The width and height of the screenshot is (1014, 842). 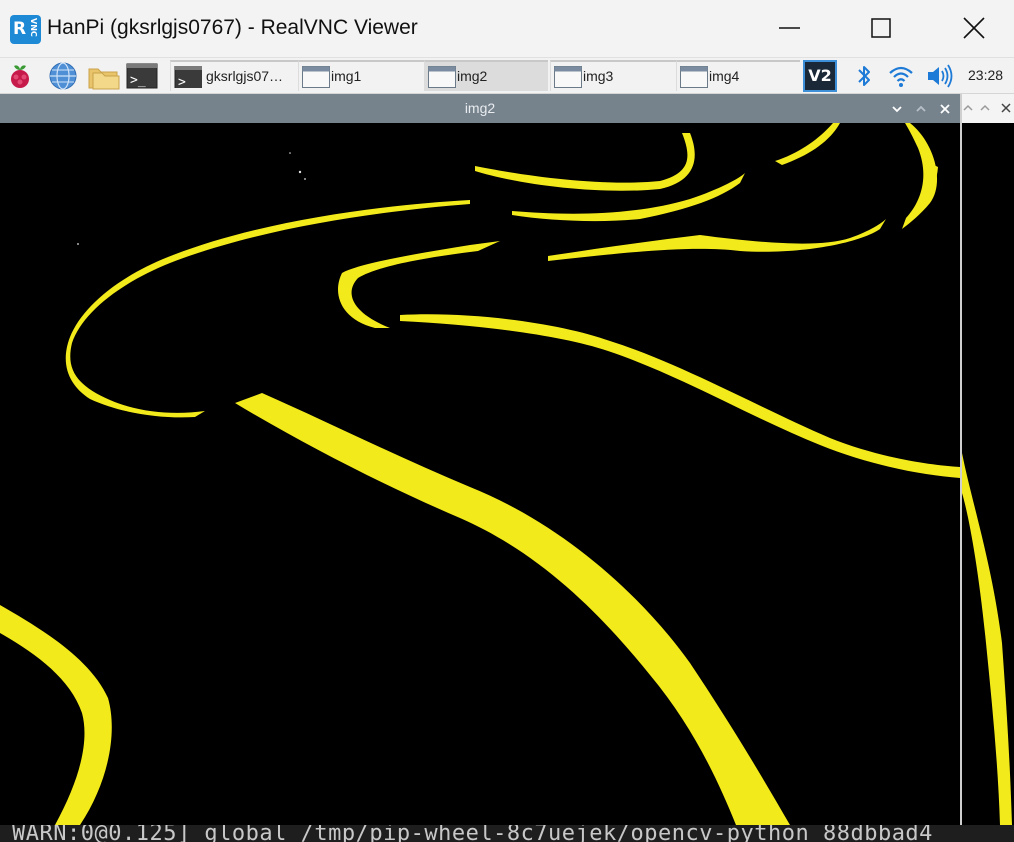 What do you see at coordinates (20, 29) in the screenshot?
I see `logo-letter: R` at bounding box center [20, 29].